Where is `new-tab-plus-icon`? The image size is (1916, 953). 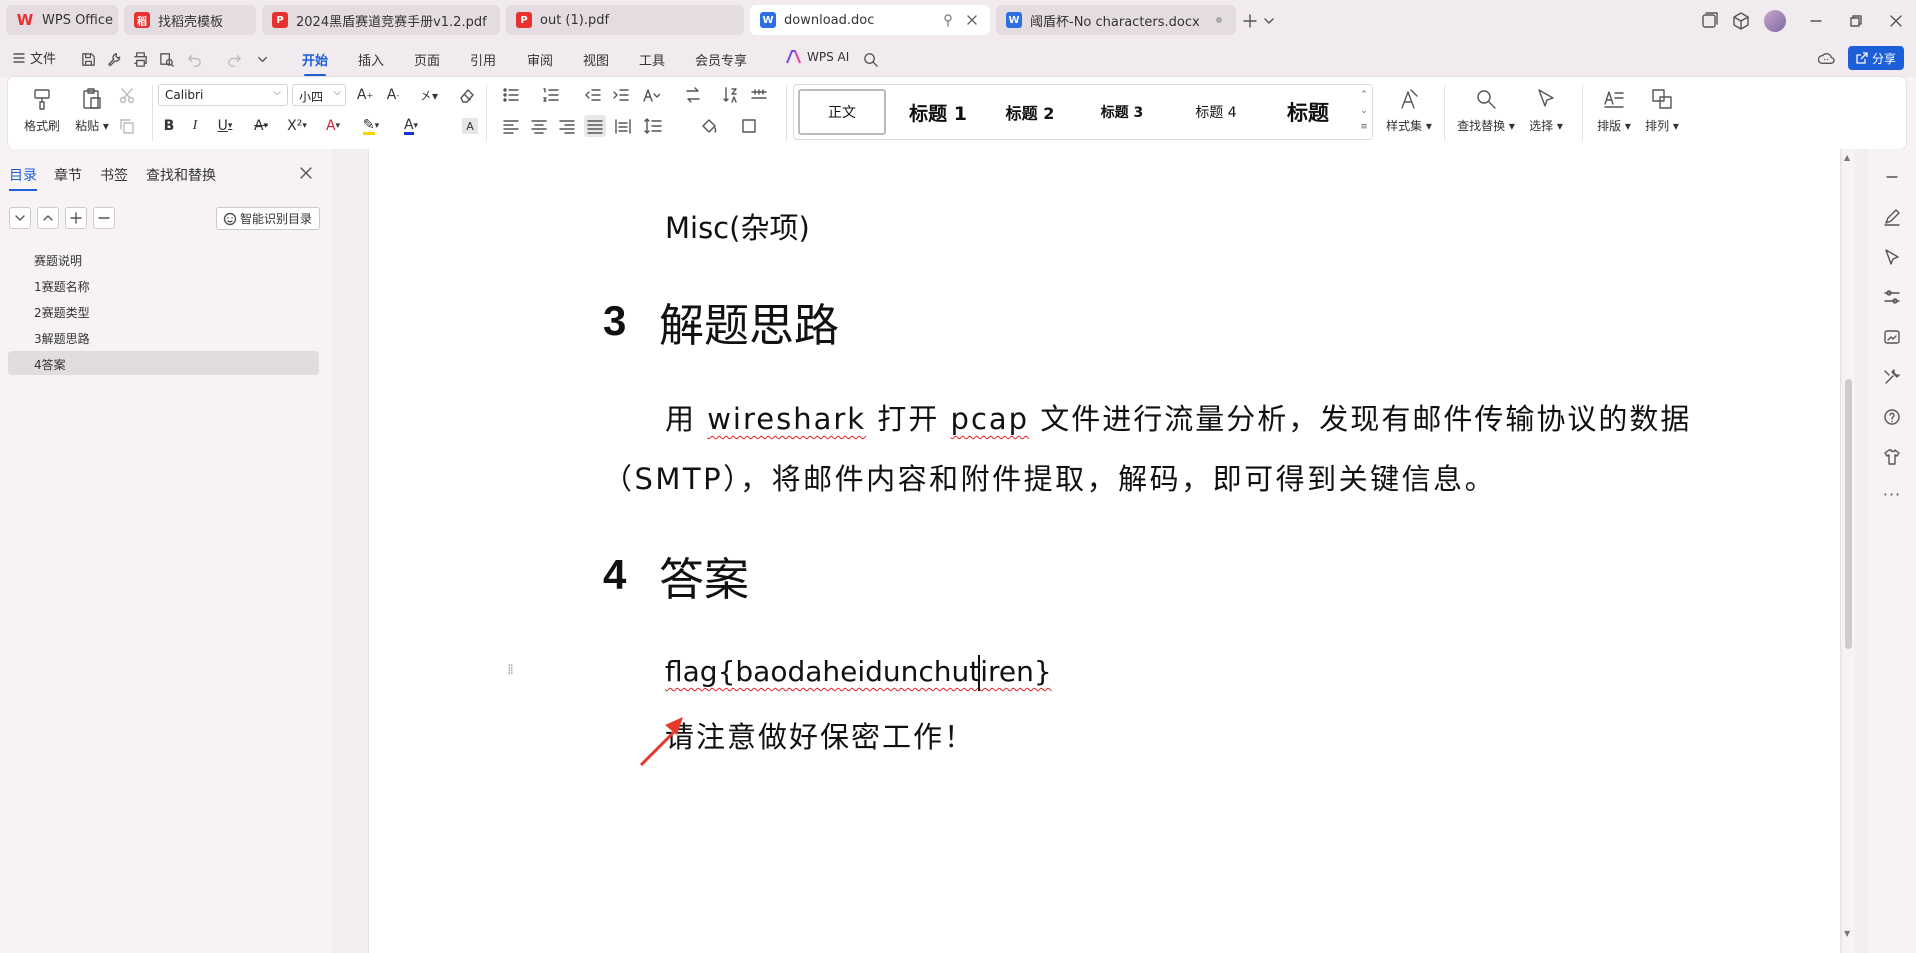
new-tab-plus-icon is located at coordinates (1250, 21).